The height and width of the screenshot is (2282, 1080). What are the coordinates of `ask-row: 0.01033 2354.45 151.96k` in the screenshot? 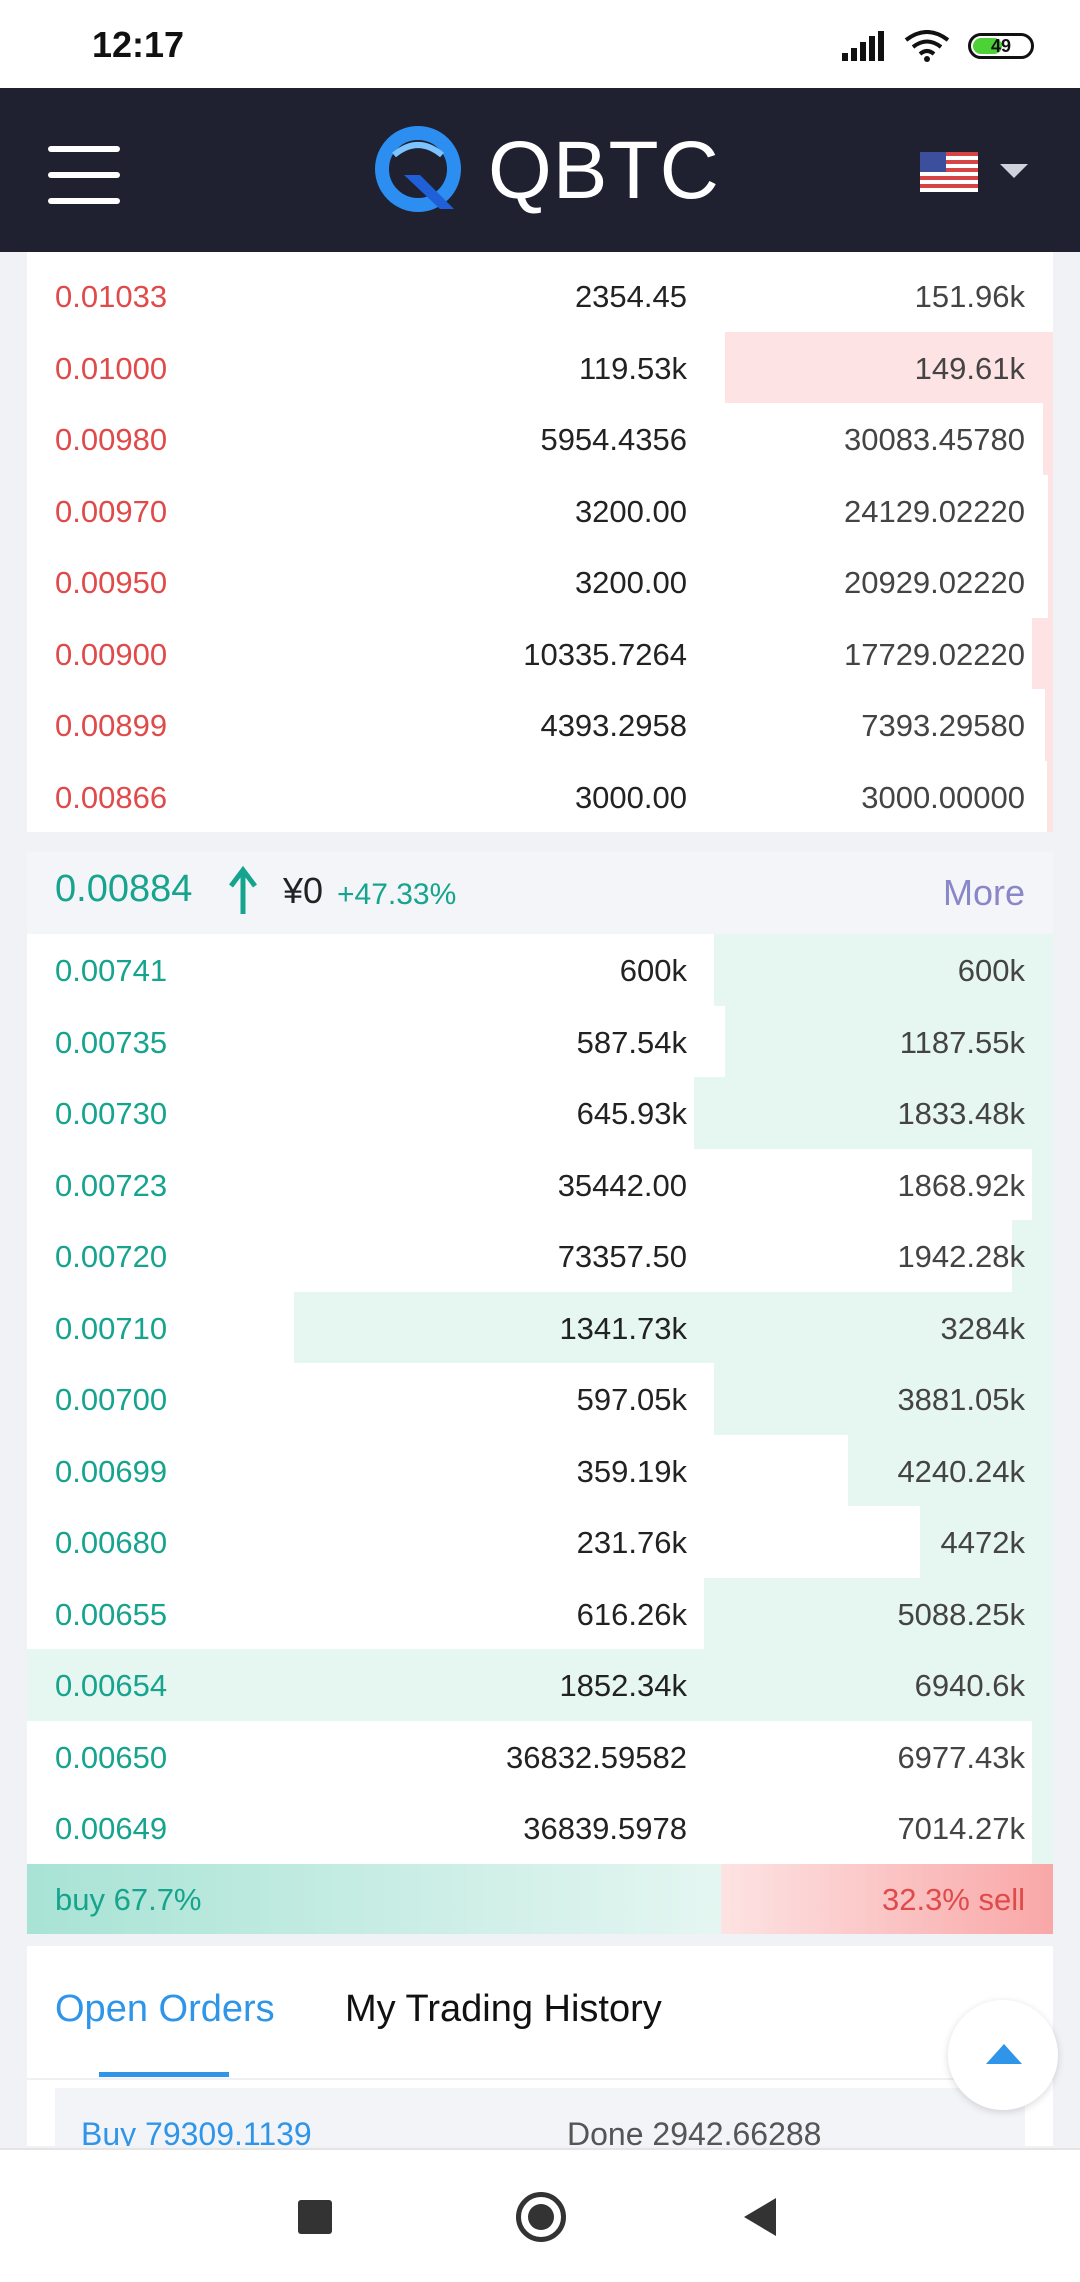 It's located at (540, 296).